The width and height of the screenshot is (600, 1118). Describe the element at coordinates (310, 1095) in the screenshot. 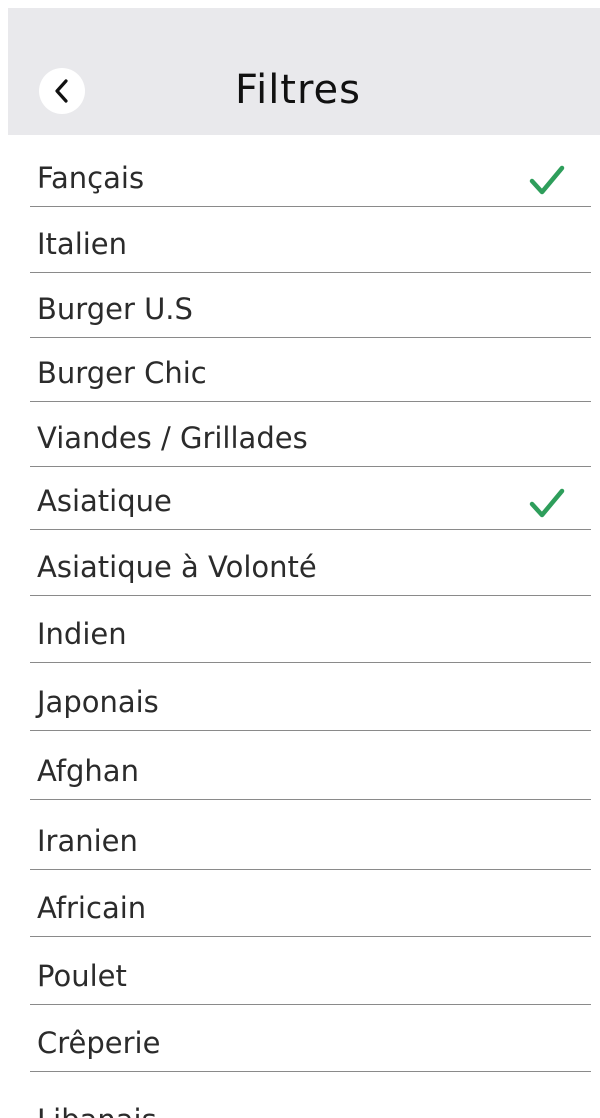

I see `filter-row: Libanais` at that location.